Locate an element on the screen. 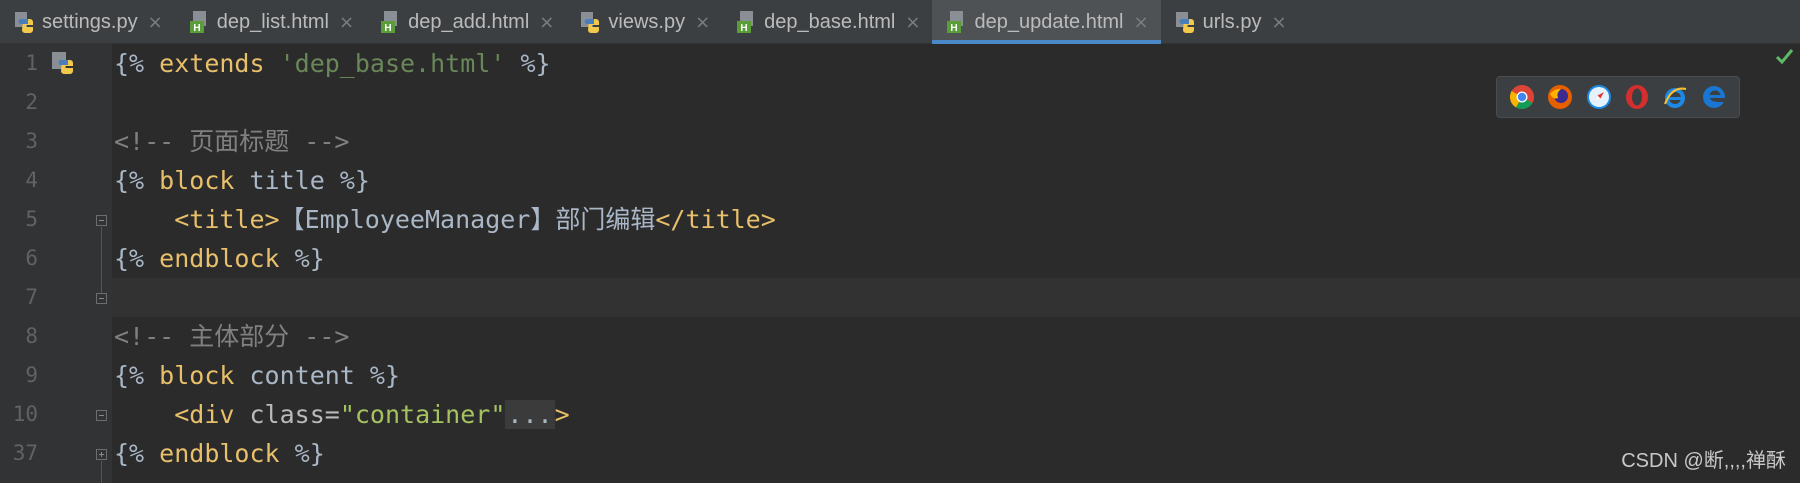 Image resolution: width=1800 pixels, height=483 pixels. line-number: 6 is located at coordinates (31, 258).